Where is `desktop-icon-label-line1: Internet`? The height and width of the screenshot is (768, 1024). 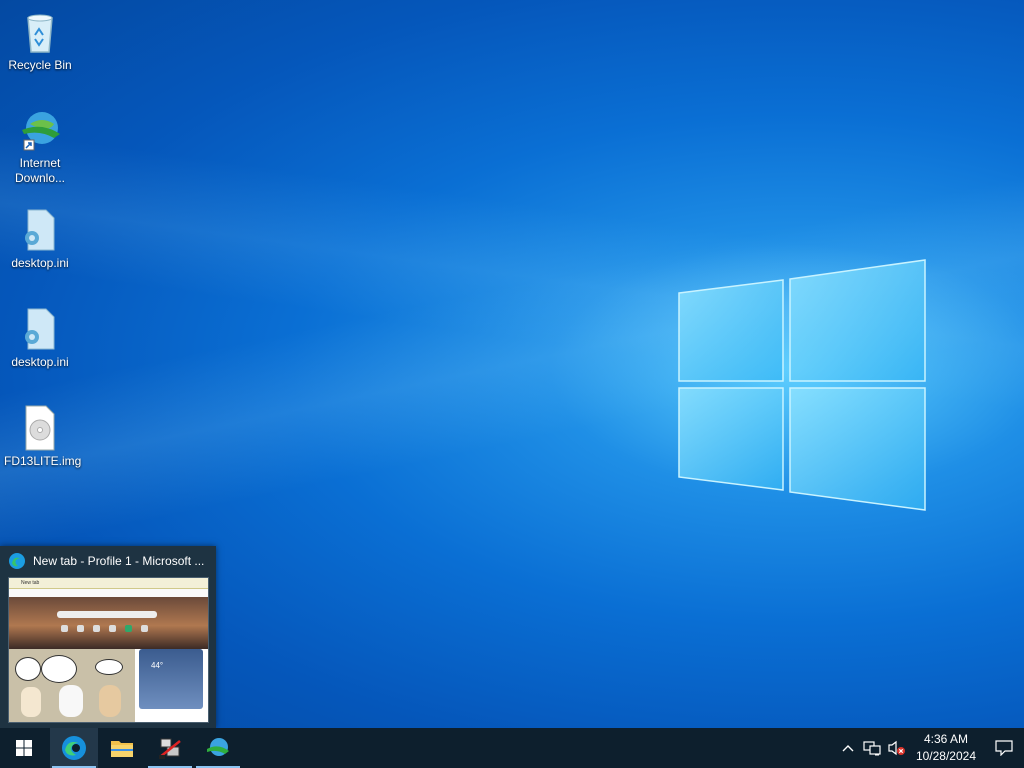 desktop-icon-label-line1: Internet is located at coordinates (40, 163).